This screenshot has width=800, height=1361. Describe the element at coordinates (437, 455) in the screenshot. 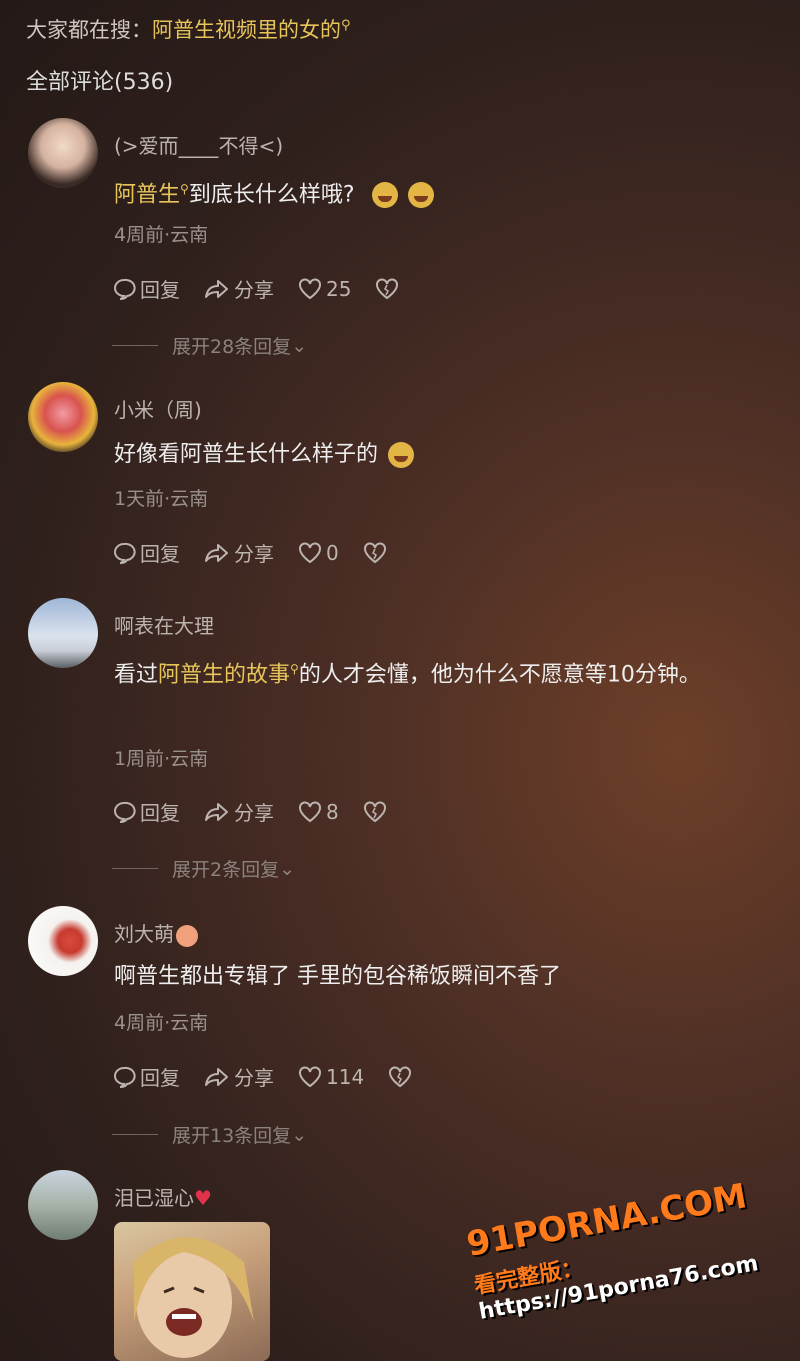

I see `comment-text: 好像看阿普生长什么样子的` at that location.